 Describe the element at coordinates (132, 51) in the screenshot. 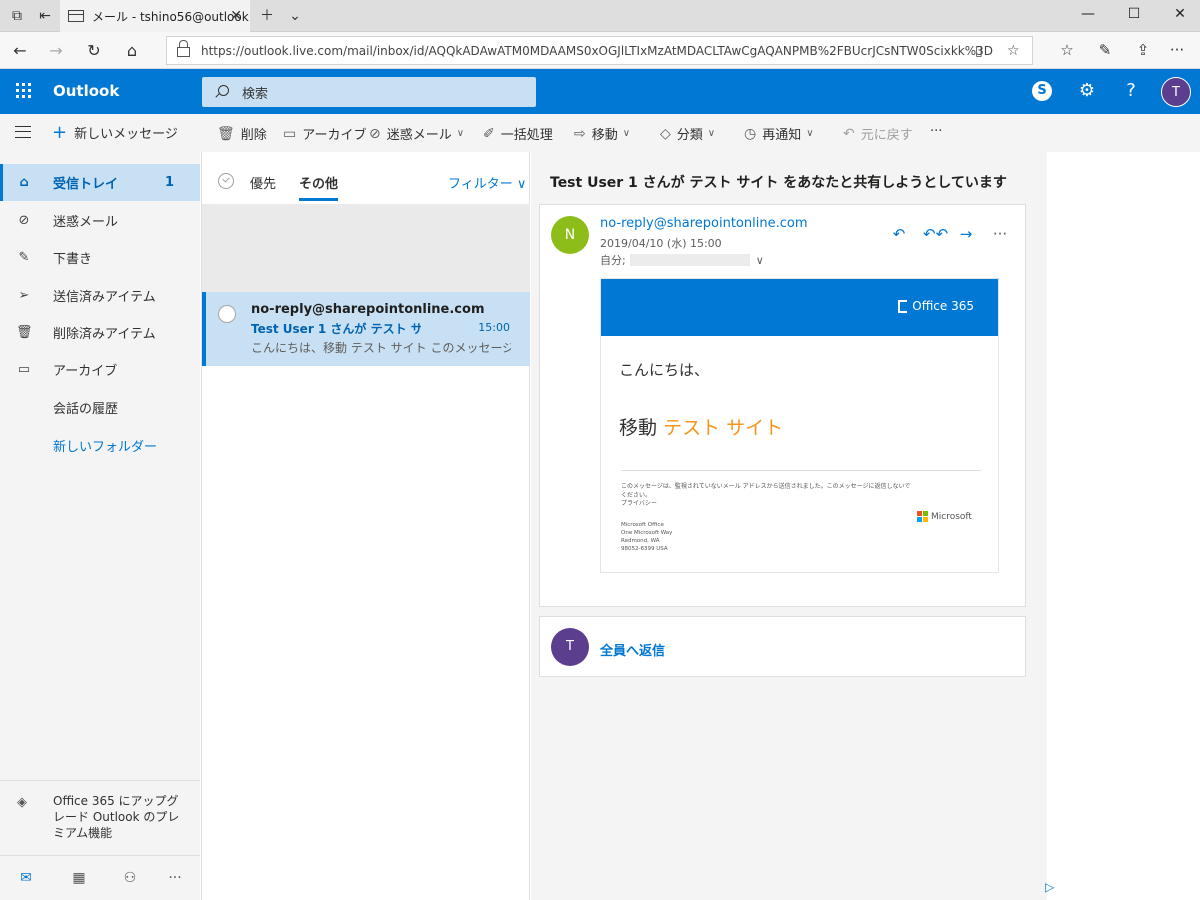

I see `home-icon: ⌂` at that location.